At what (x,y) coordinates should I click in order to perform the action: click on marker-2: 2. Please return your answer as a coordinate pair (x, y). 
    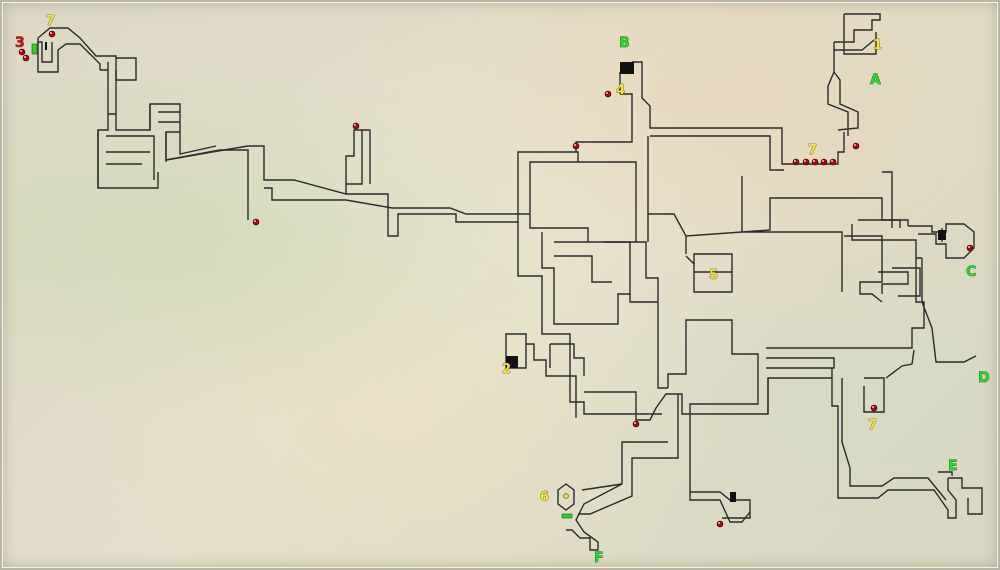
    Looking at the image, I should click on (506, 369).